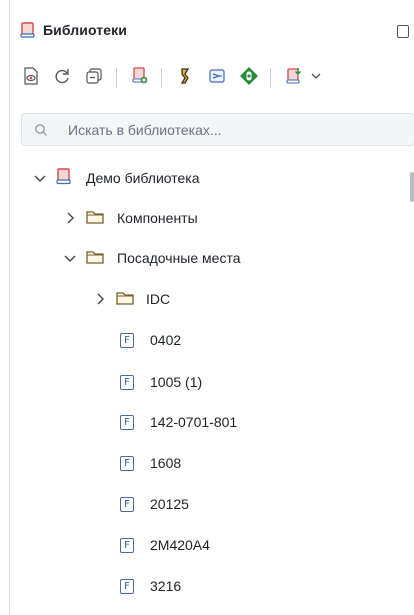  What do you see at coordinates (185, 76) in the screenshot?
I see `component-icon` at bounding box center [185, 76].